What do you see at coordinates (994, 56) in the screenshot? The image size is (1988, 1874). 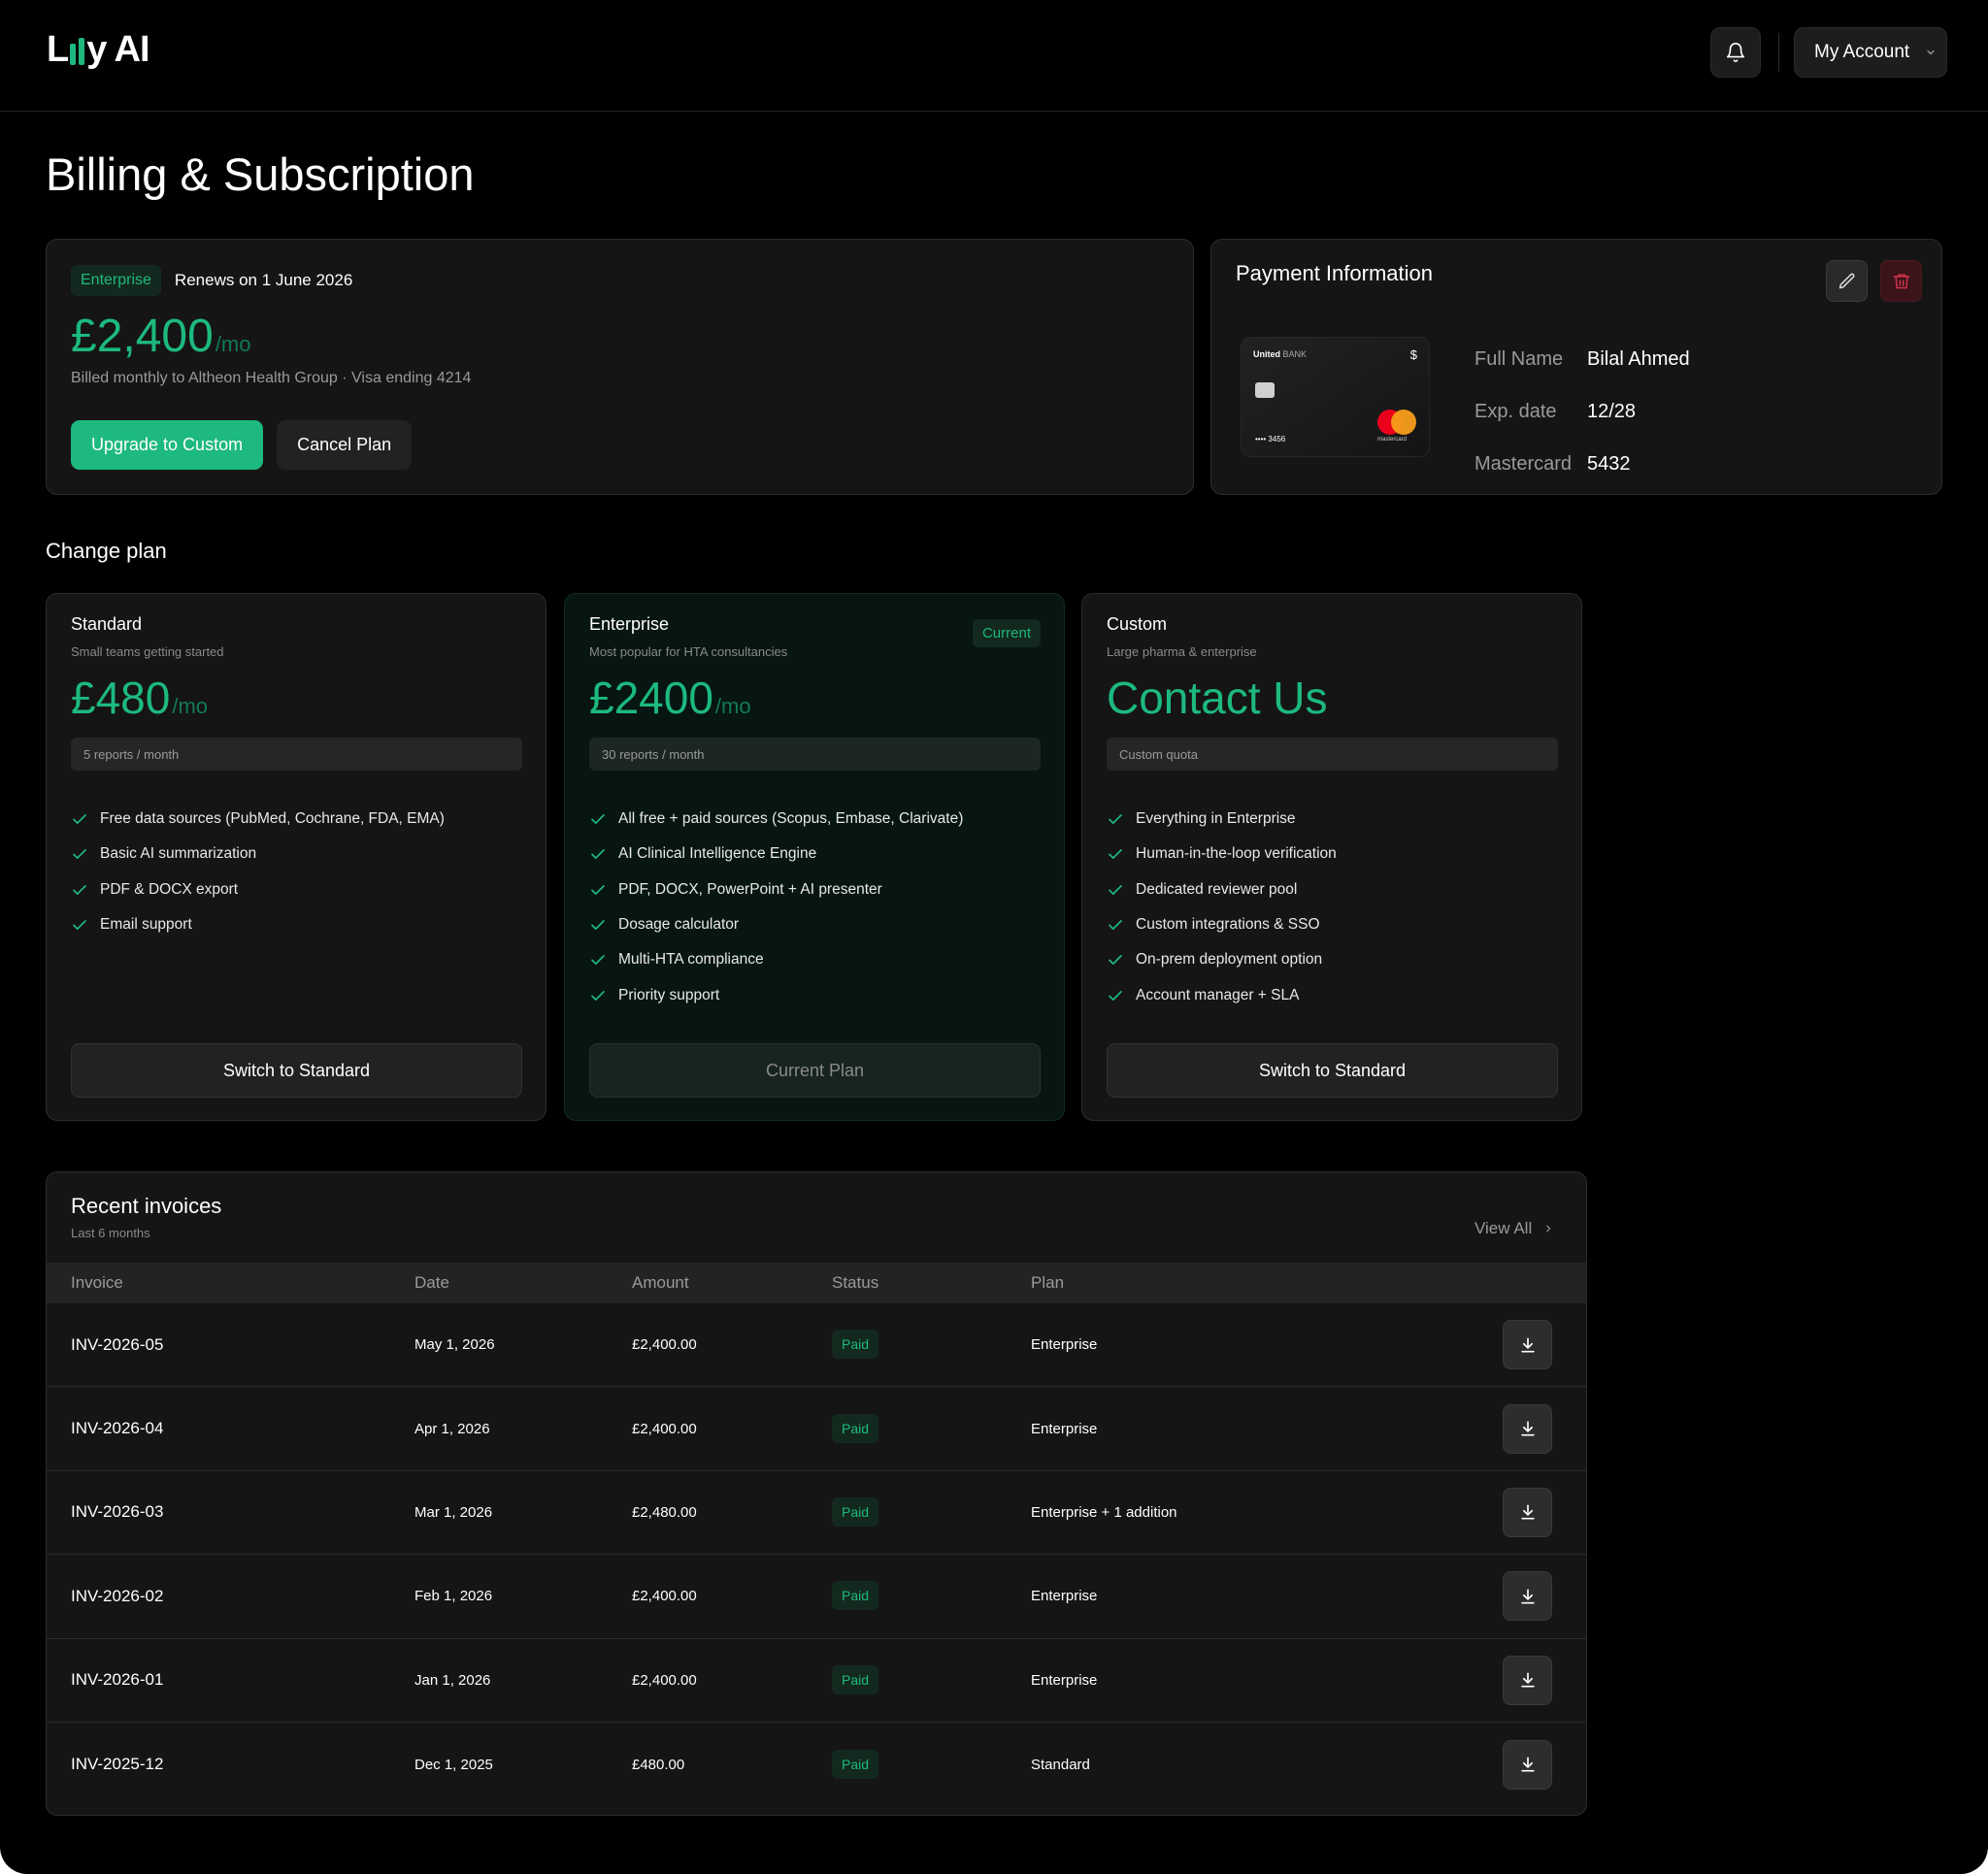 I see `top-bar: L y AI My Account` at bounding box center [994, 56].